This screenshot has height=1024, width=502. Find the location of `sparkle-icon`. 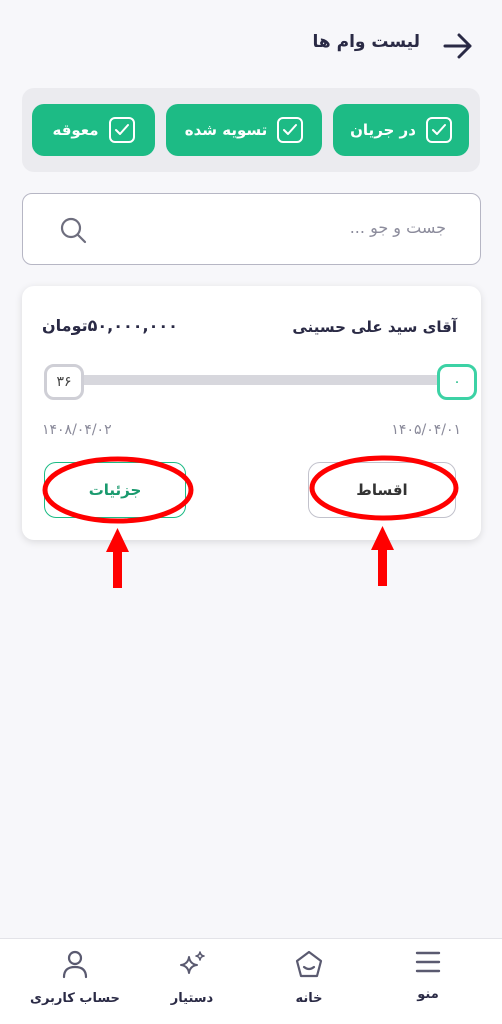

sparkle-icon is located at coordinates (192, 966).